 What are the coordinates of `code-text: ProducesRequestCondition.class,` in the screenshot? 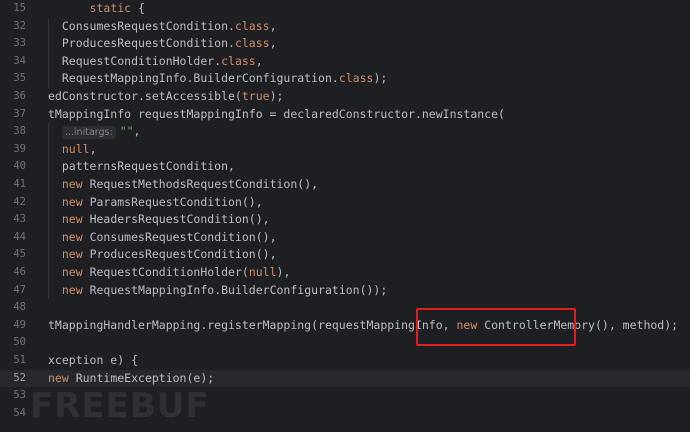 It's located at (162, 44).